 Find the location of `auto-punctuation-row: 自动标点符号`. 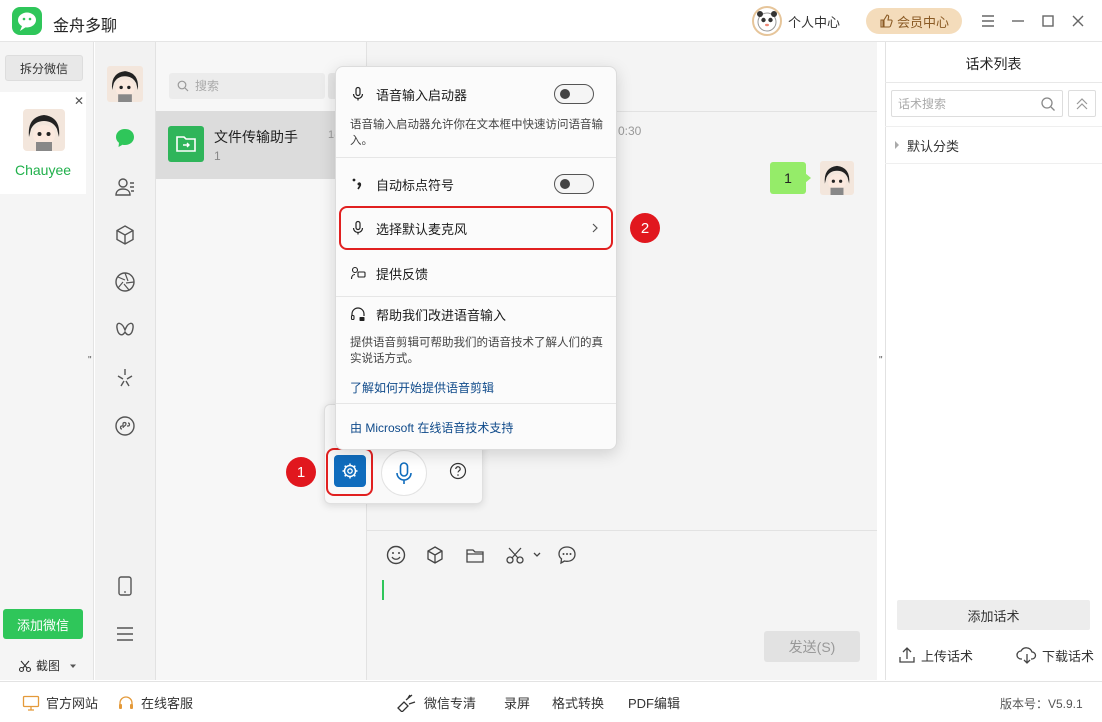

auto-punctuation-row: 自动标点符号 is located at coordinates (476, 184).